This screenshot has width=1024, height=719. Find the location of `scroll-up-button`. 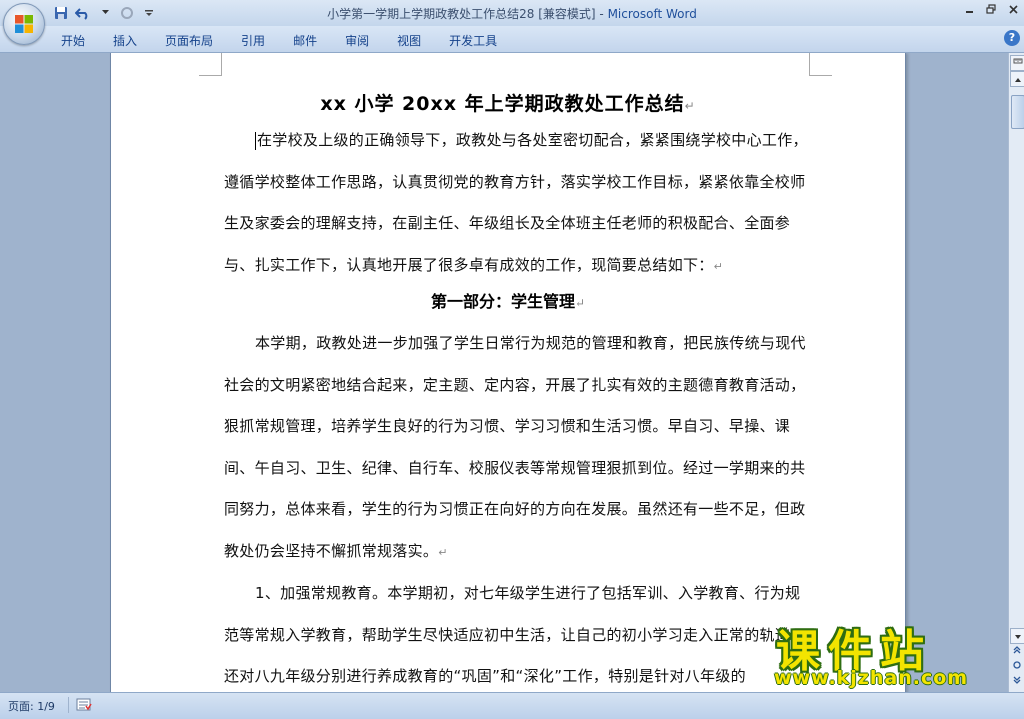

scroll-up-button is located at coordinates (1017, 79).